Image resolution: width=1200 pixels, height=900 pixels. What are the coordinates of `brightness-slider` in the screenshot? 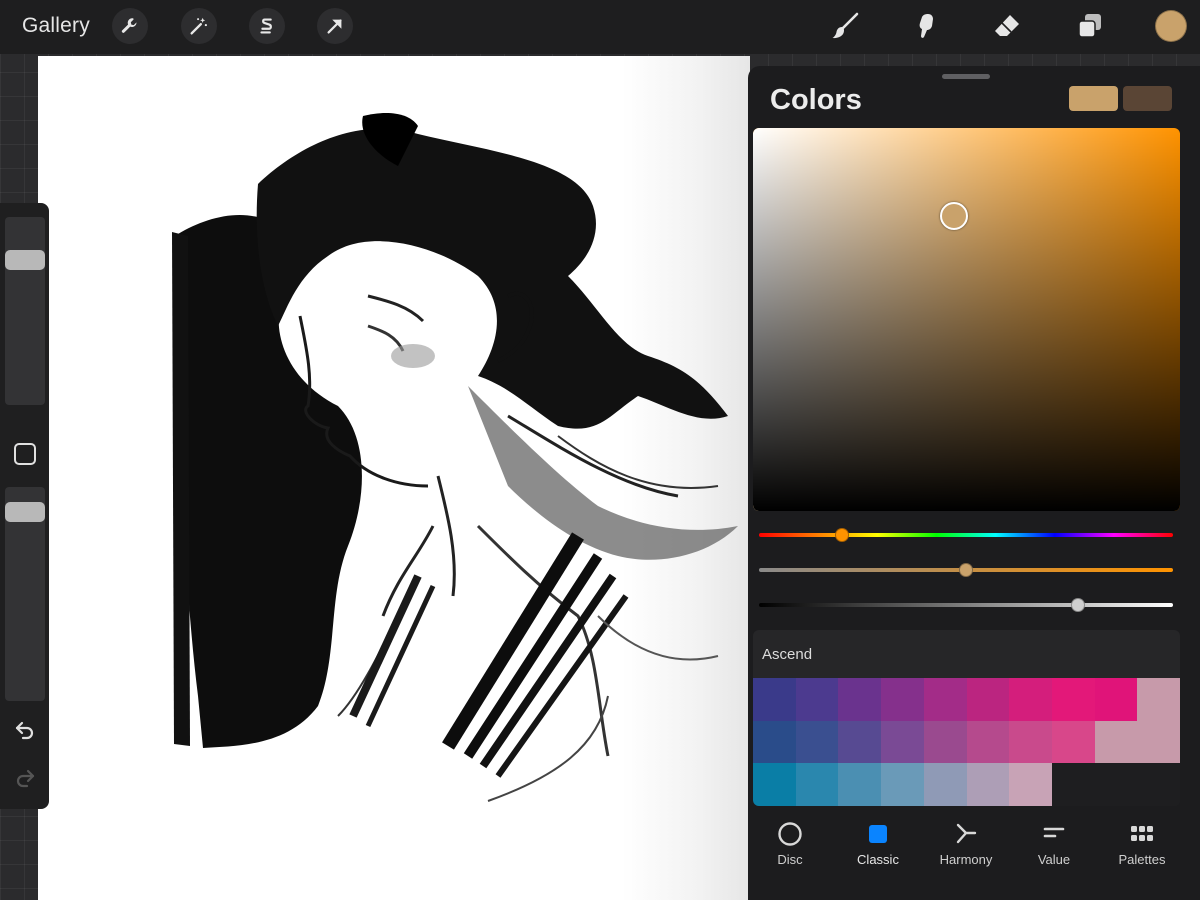 It's located at (966, 605).